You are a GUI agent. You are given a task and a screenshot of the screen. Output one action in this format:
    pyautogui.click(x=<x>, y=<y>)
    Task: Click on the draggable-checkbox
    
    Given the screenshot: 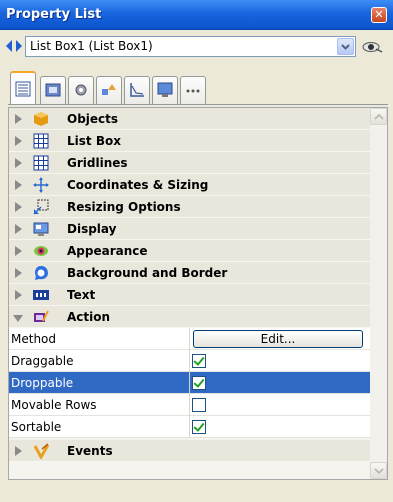 What is the action you would take?
    pyautogui.click(x=199, y=361)
    